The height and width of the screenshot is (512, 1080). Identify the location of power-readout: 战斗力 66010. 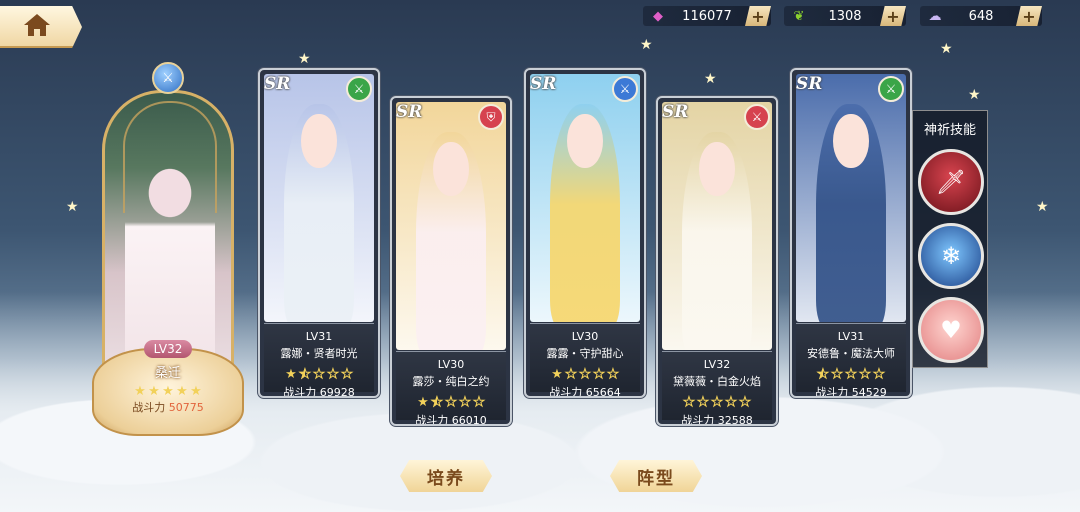
(451, 420).